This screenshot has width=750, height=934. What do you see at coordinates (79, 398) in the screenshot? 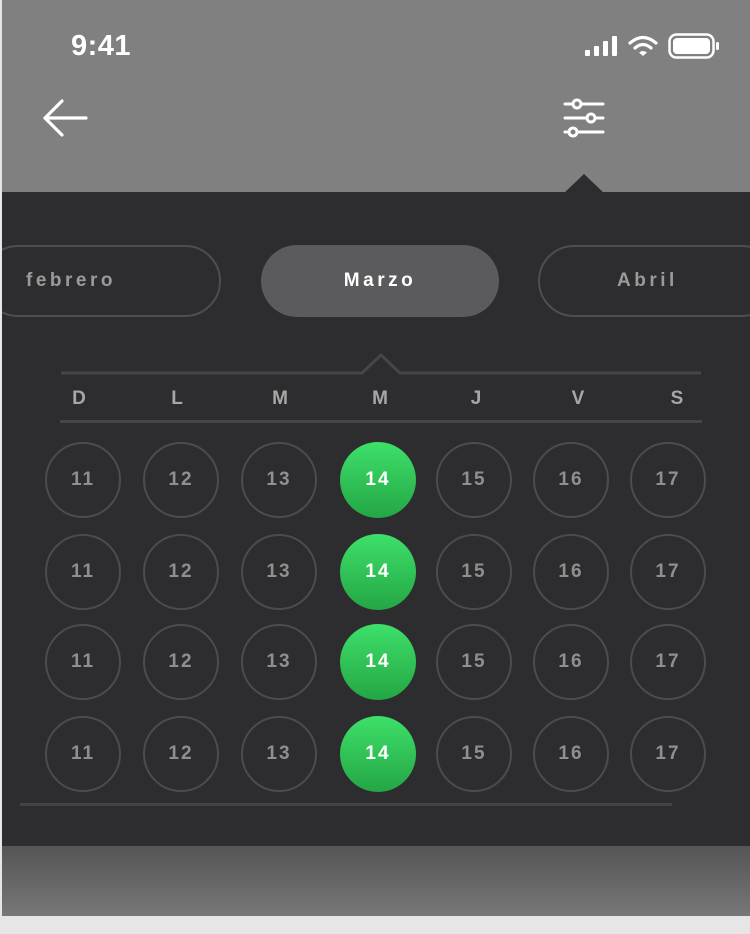
I see `weekday-label: D` at bounding box center [79, 398].